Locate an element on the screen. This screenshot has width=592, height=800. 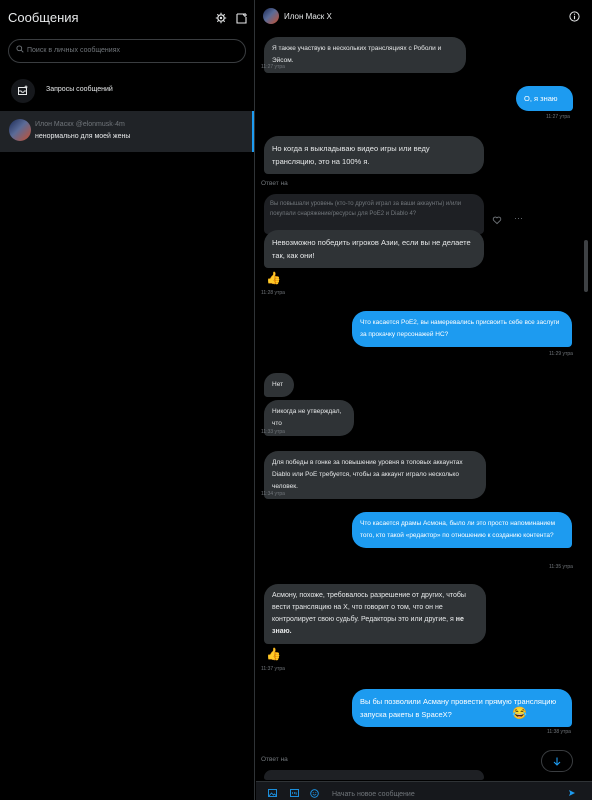
quoted-message is located at coordinates (374, 775).